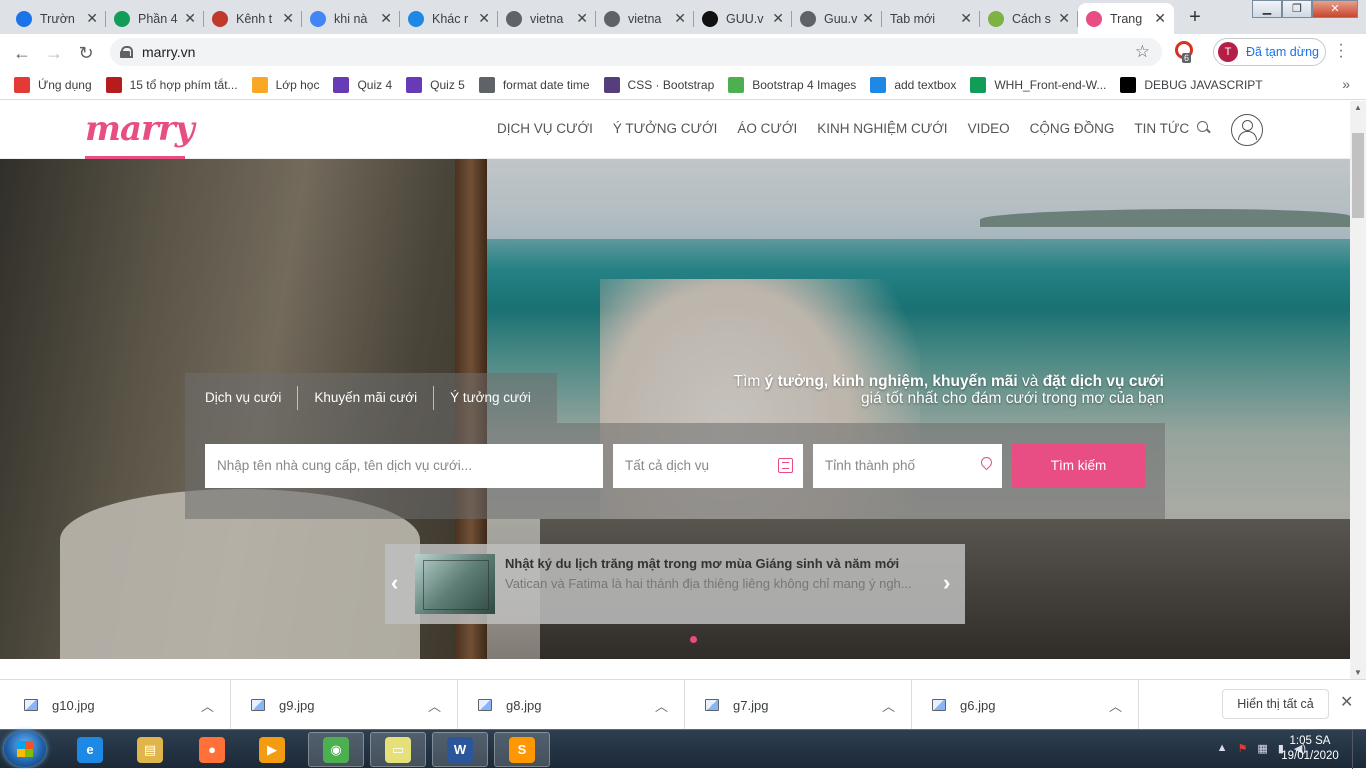 The width and height of the screenshot is (1366, 769). I want to click on browser-tab: GUU.v ✕, so click(743, 18).